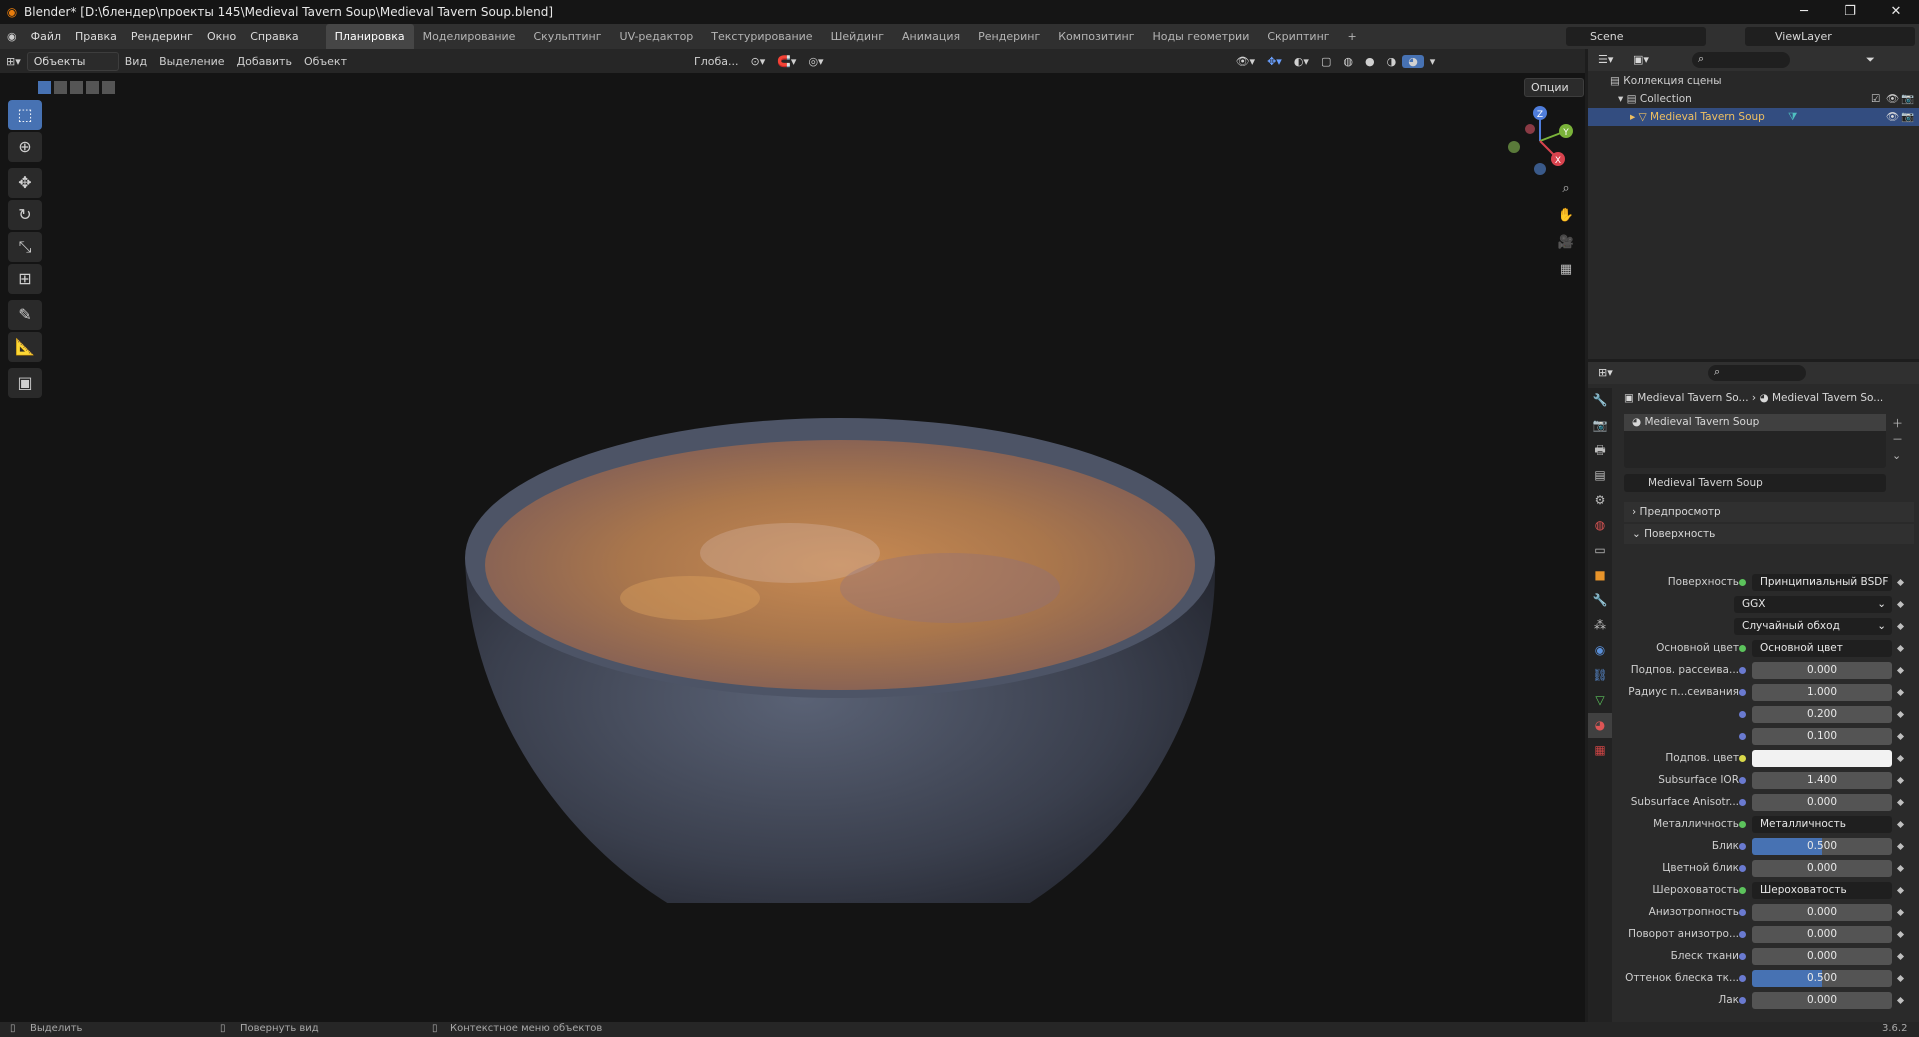  What do you see at coordinates (1813, 626) in the screenshot?
I see `dropdown-field: Случайный обход ⌄` at bounding box center [1813, 626].